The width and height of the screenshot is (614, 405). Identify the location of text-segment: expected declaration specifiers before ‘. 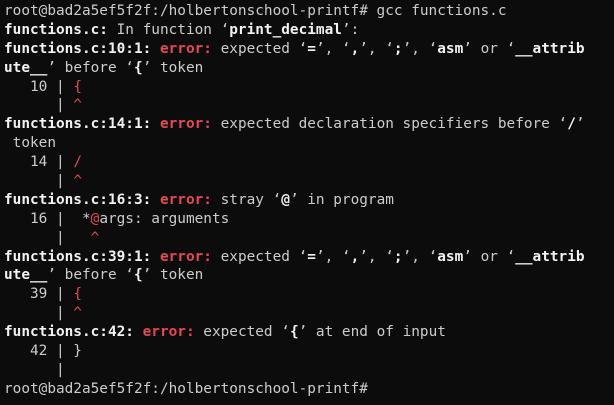
(389, 124).